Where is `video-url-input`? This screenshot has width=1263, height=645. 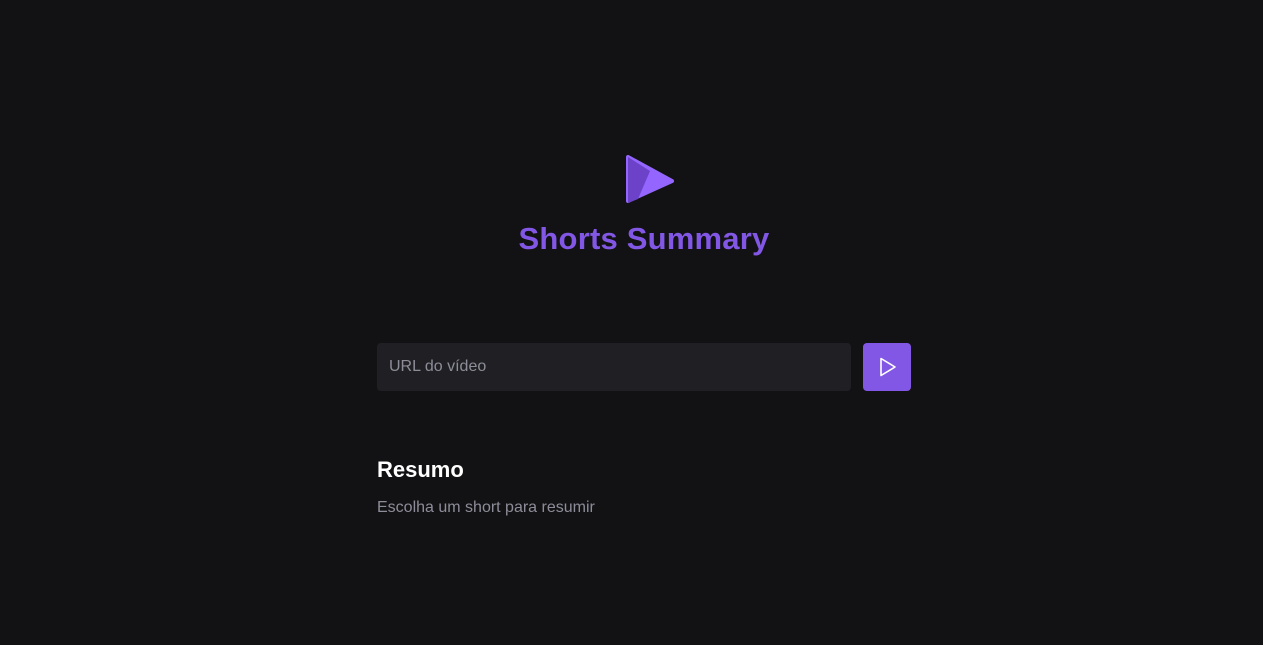
video-url-input is located at coordinates (614, 367).